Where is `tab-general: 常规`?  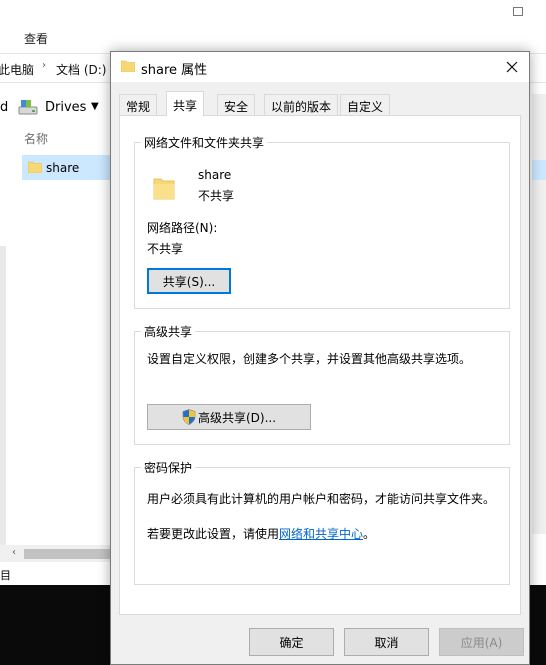
tab-general: 常规 is located at coordinates (138, 105).